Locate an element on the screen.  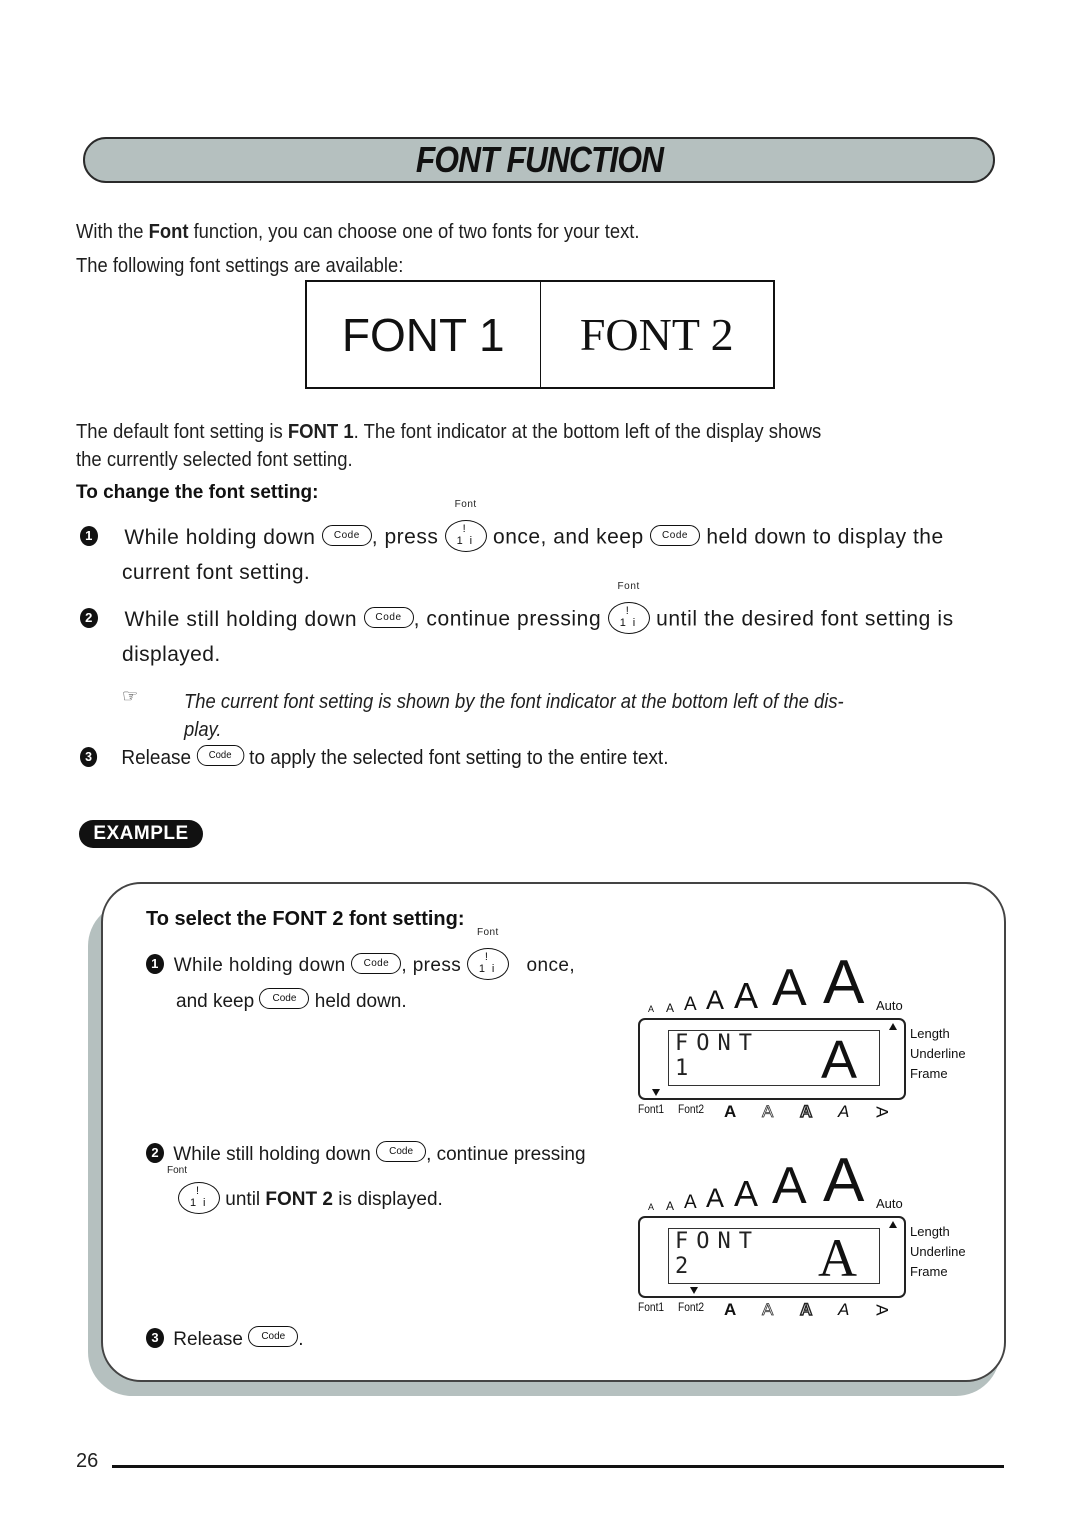
lcd-frame: FONT 1 A is located at coordinates (772, 1059).